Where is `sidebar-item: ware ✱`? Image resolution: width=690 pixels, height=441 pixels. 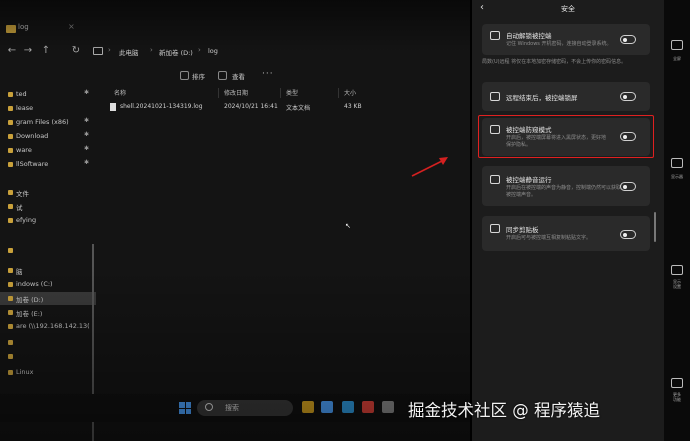
sidebar-item: ware ✱ is located at coordinates (48, 150).